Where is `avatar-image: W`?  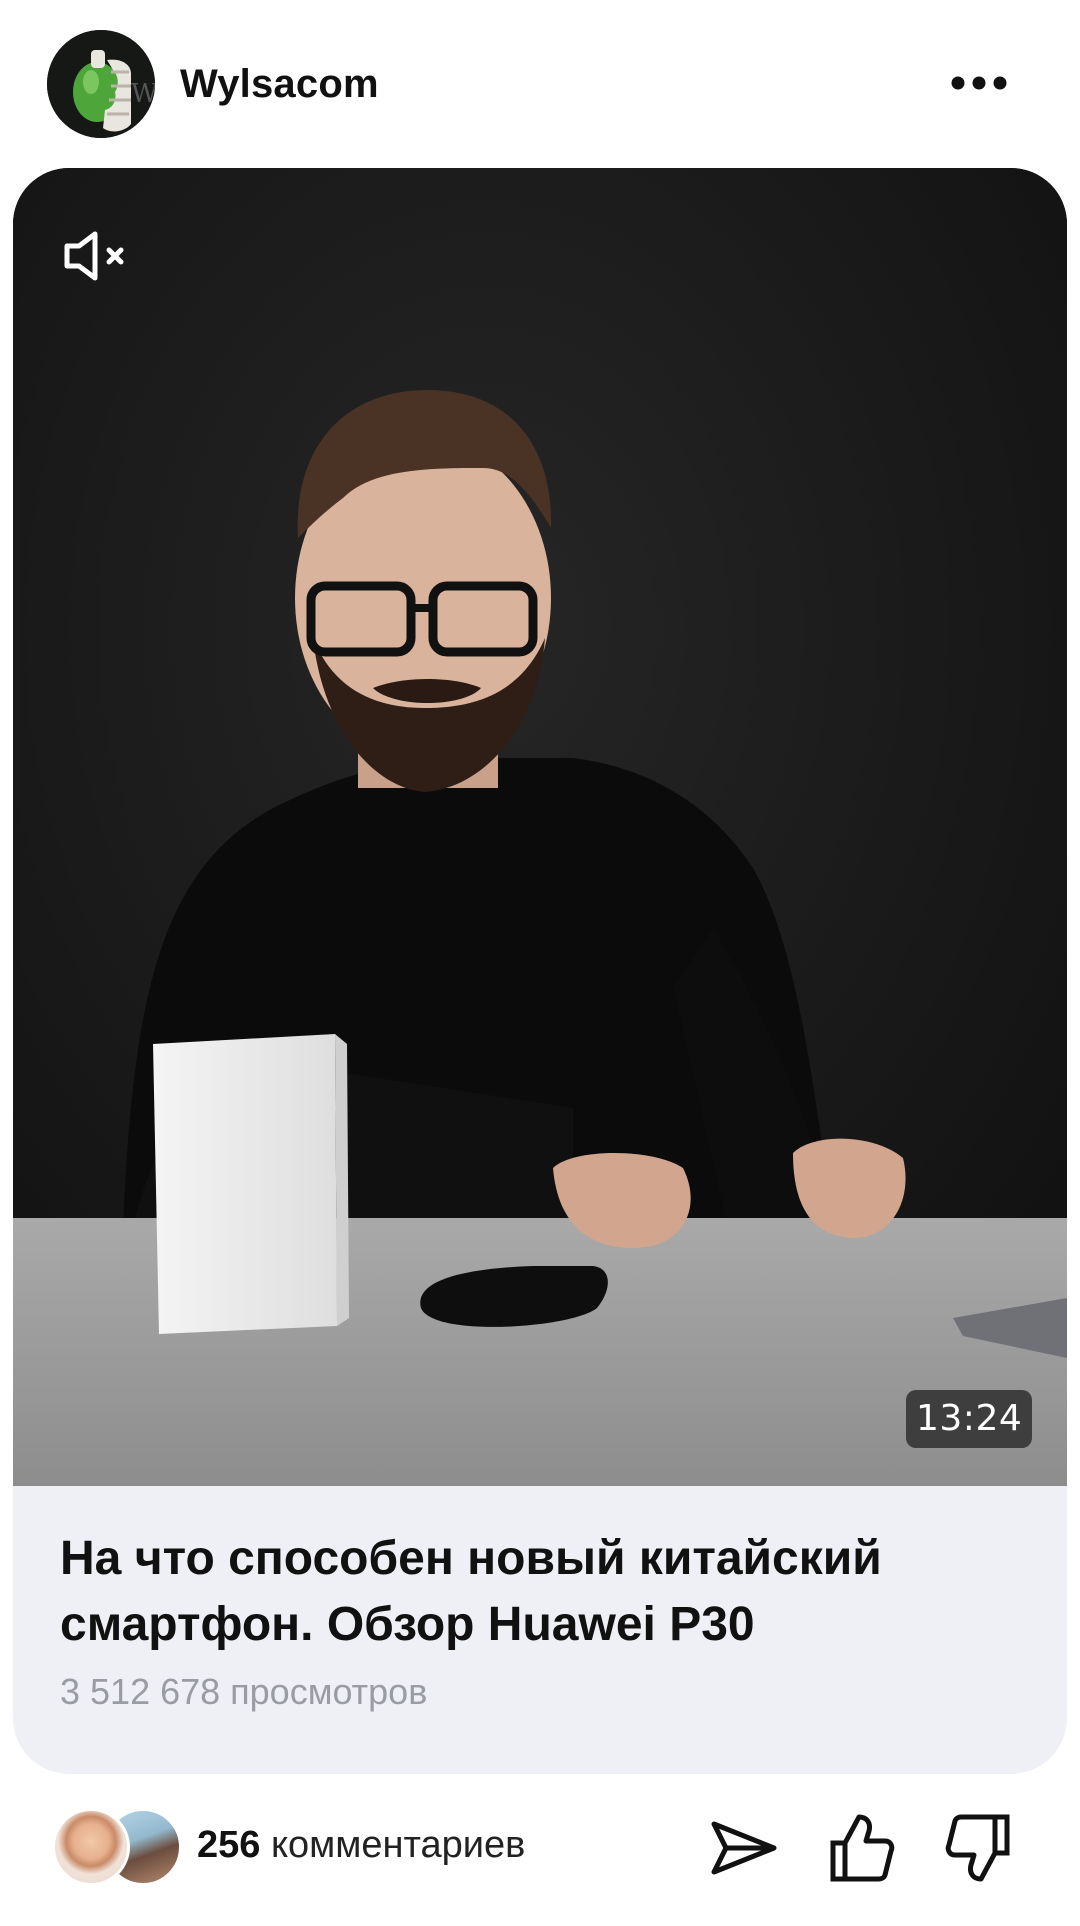
avatar-image: W is located at coordinates (101, 84).